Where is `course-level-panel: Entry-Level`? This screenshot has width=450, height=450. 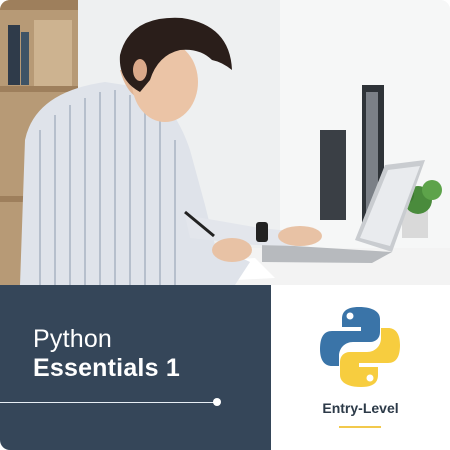 course-level-panel: Entry-Level is located at coordinates (360, 367).